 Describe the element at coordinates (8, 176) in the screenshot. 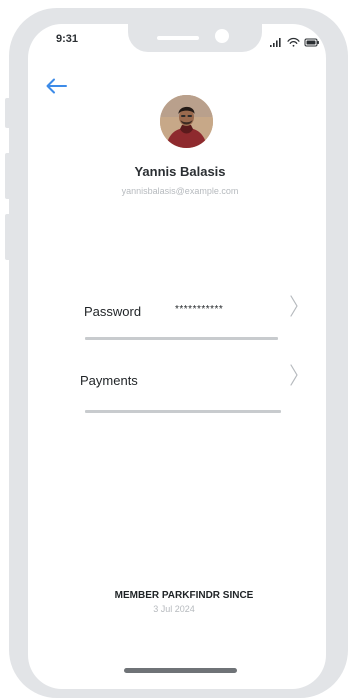

I see `volume-up-button` at that location.